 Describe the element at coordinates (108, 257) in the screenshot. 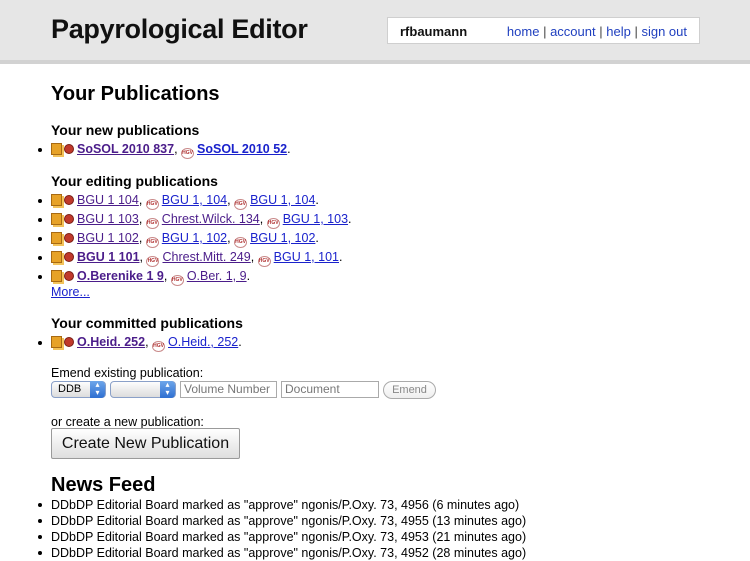

I see `ddb-text-link: BGU 1 101` at that location.